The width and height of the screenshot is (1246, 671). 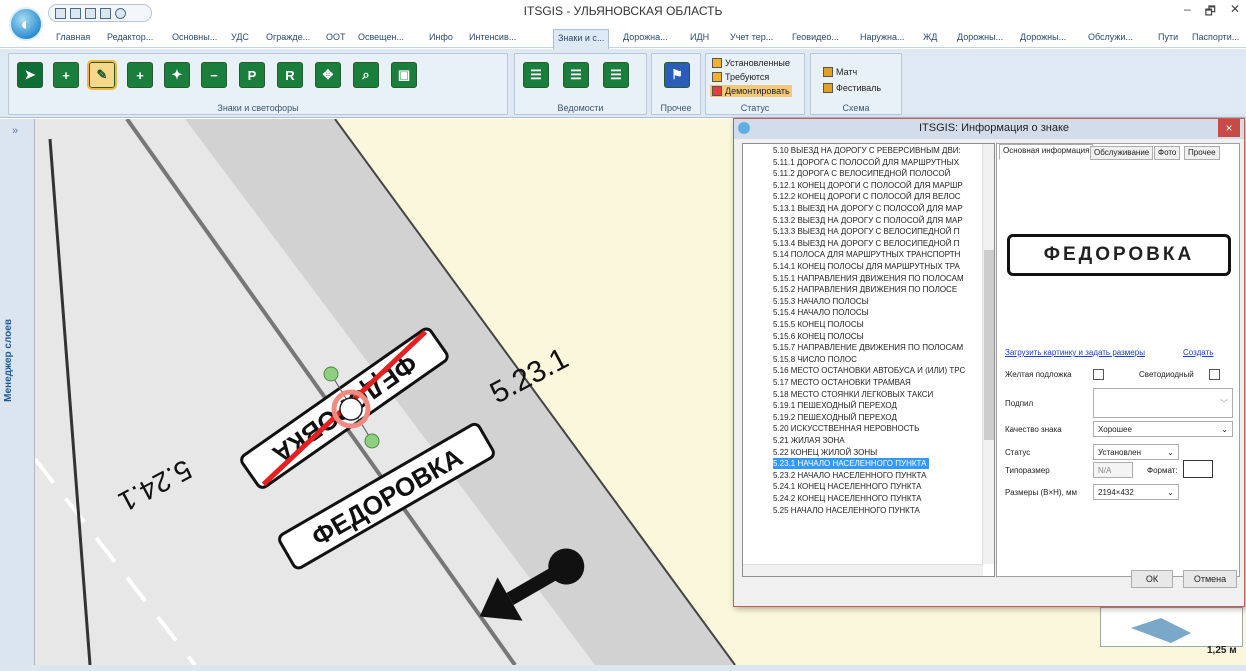 What do you see at coordinates (536, 75) in the screenshot?
I see `sheet-1-button: ☰` at bounding box center [536, 75].